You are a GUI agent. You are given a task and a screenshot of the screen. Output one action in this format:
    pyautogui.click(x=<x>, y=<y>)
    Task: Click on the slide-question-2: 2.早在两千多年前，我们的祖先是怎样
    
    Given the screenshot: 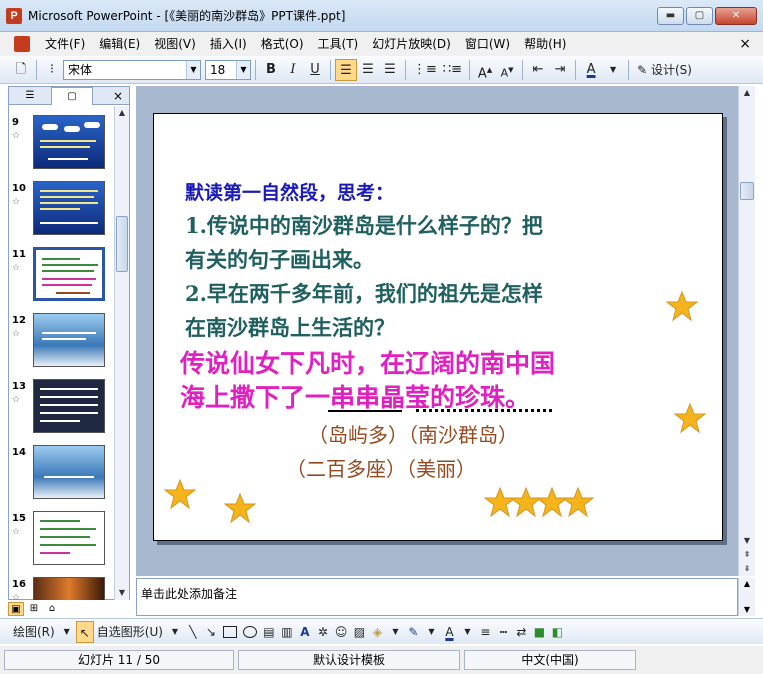 What is the action you would take?
    pyautogui.click(x=364, y=293)
    